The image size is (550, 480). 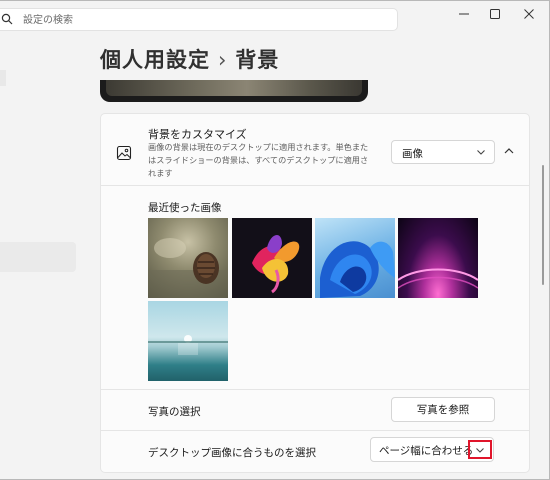 I want to click on scrollbar, so click(x=543, y=225).